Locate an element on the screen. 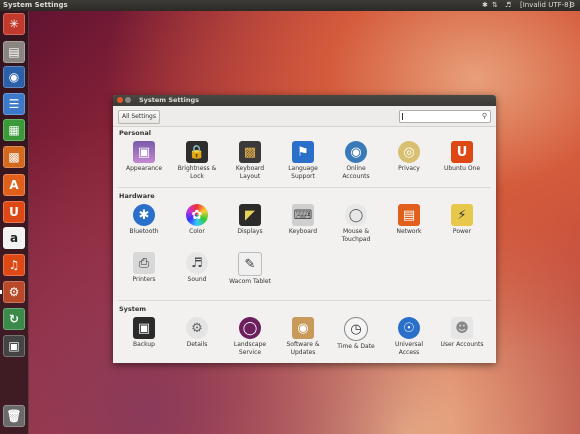 The image size is (580, 434). accessibility-icon: ☉ is located at coordinates (409, 328).